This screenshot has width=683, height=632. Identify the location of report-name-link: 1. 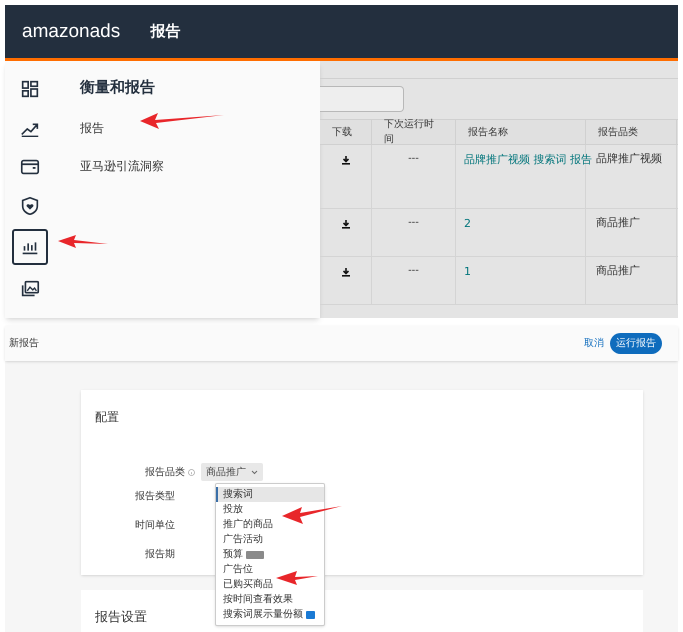
(467, 271).